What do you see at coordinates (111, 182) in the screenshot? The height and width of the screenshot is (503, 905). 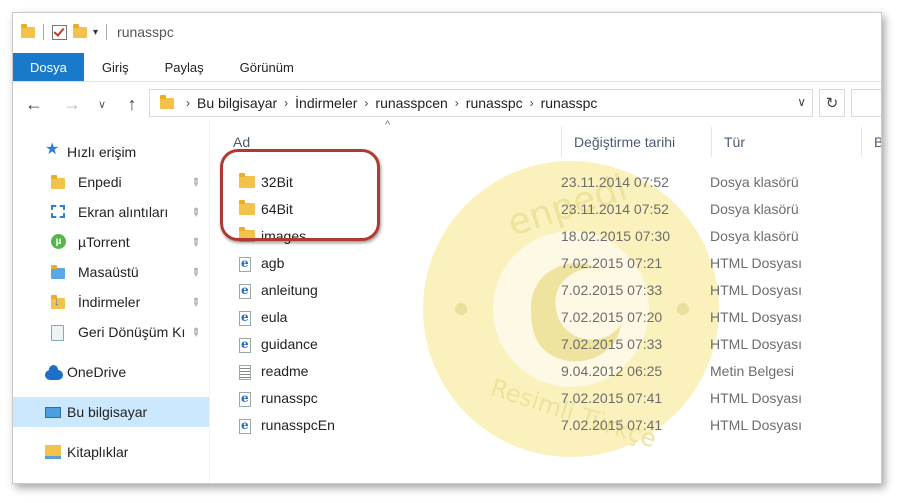 I see `nav-item-enpedi: Enpedi ✎` at bounding box center [111, 182].